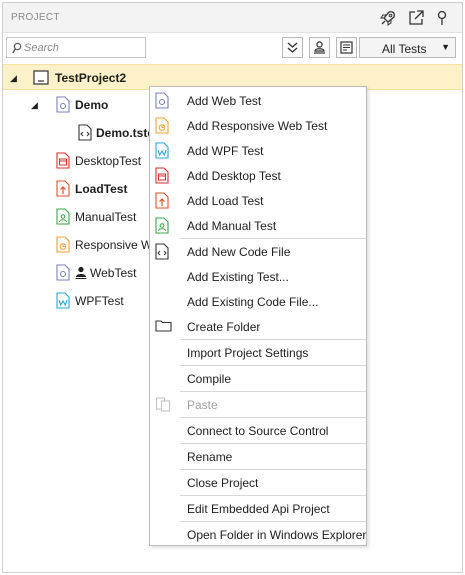 The image size is (465, 575). I want to click on menu-item-add-wpf-test: Add WPF Test, so click(258, 150).